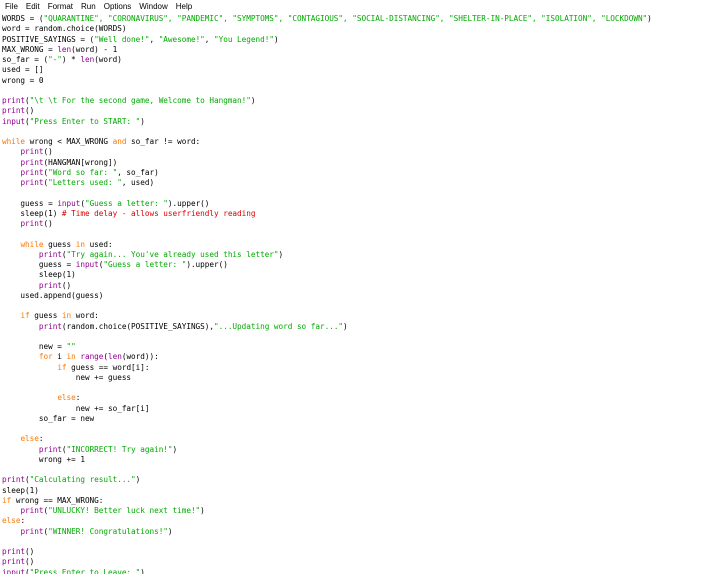  I want to click on code-token: :, so click(22, 520).